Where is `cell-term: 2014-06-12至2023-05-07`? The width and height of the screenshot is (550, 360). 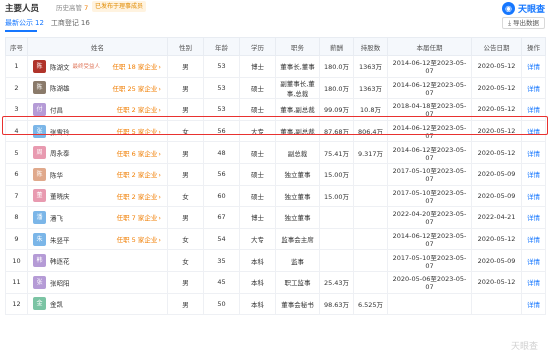
cell-term: 2014-06-12至2023-05-07 is located at coordinates (429, 88).